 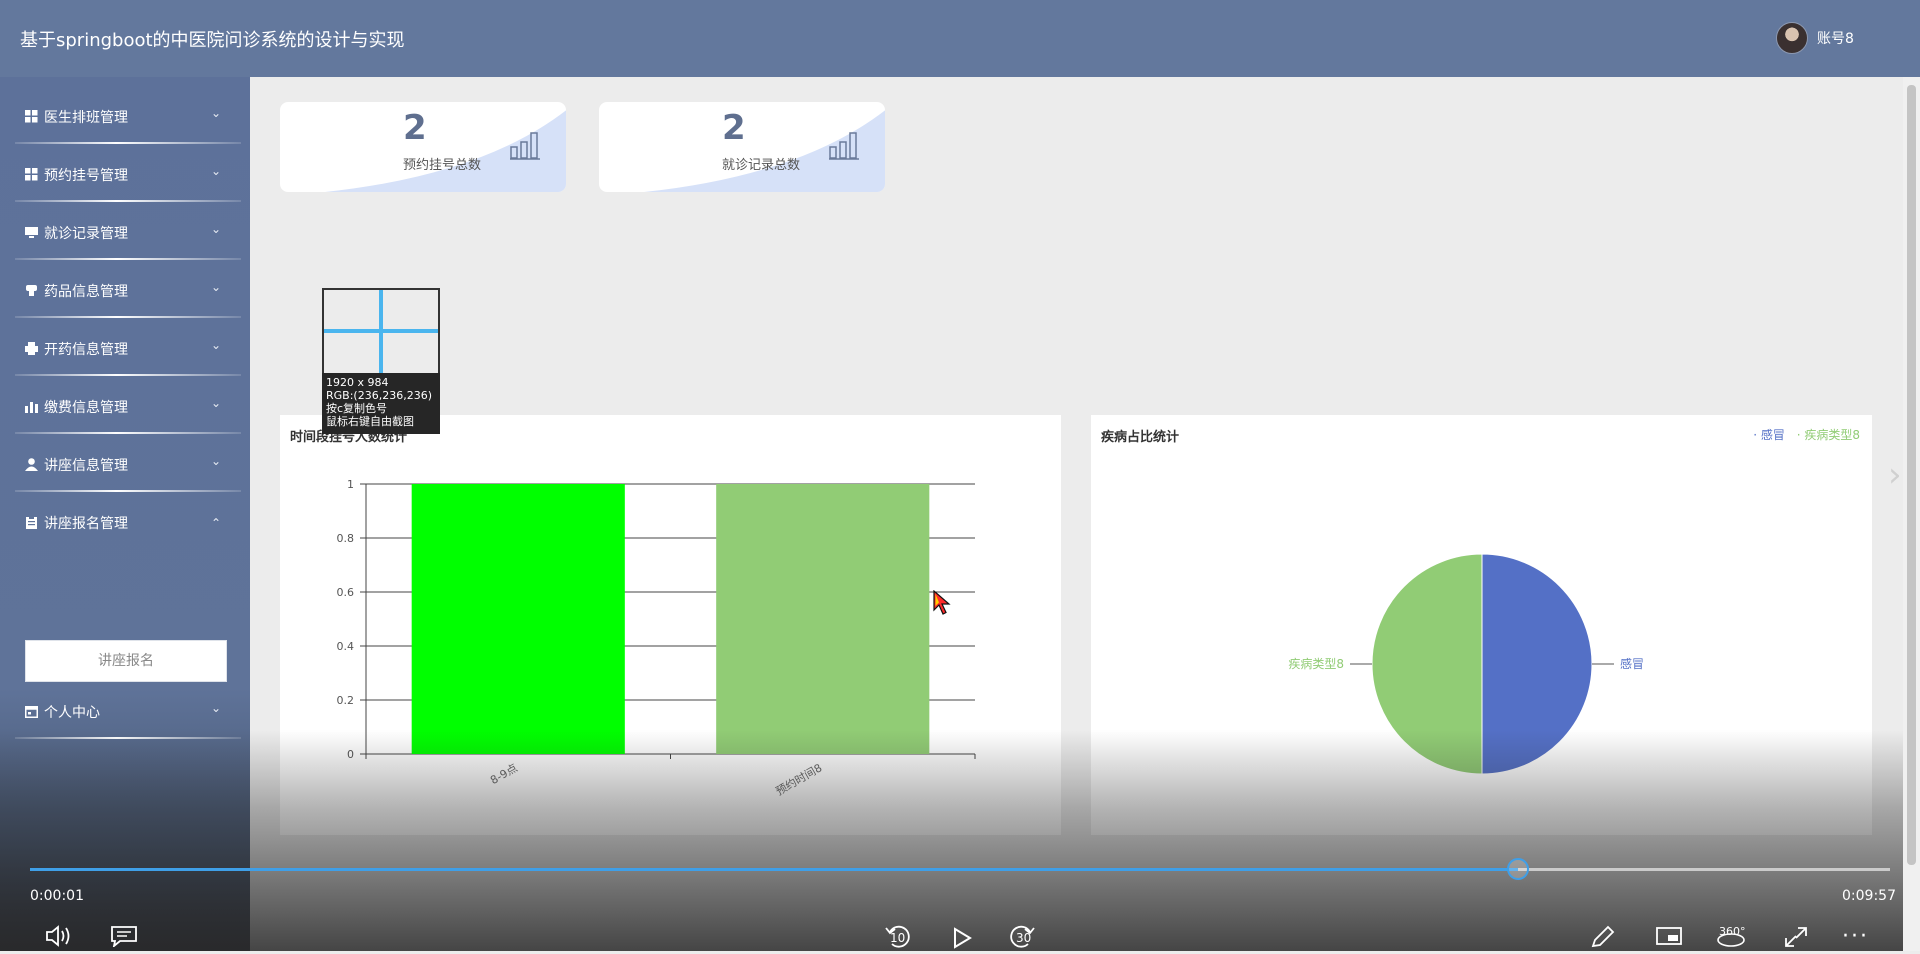 What do you see at coordinates (72, 713) in the screenshot?
I see `sidebar-item-label: 个人中心` at bounding box center [72, 713].